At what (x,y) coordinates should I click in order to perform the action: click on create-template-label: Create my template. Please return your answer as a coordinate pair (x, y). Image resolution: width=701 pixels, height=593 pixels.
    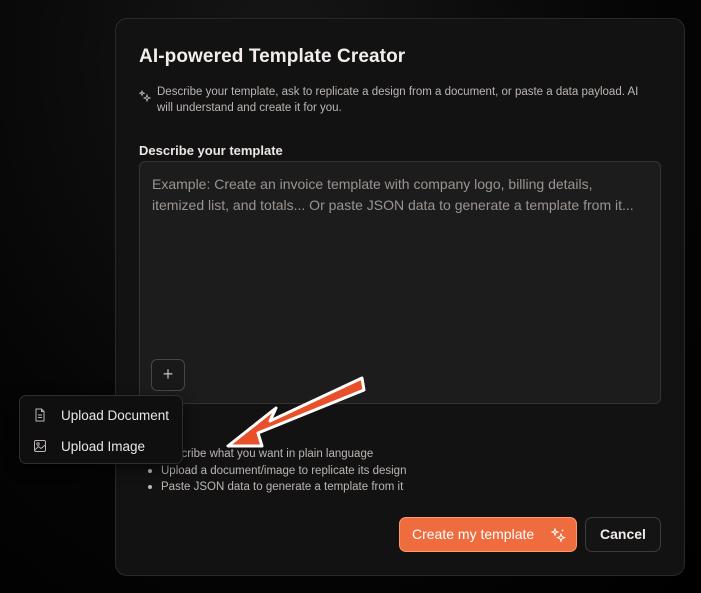
    Looking at the image, I should click on (473, 534).